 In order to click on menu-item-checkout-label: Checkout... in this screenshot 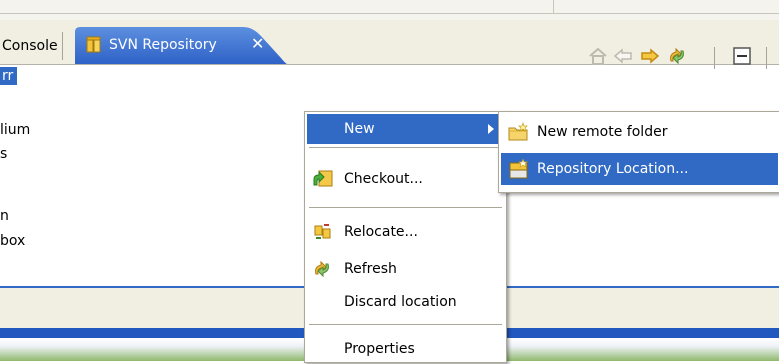, I will do `click(383, 179)`.